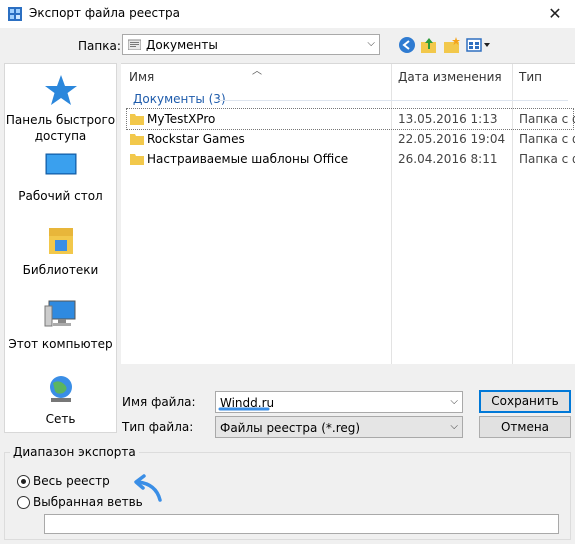 The width and height of the screenshot is (575, 544). I want to click on file-date: 22.05.2016 19:04, so click(452, 139).